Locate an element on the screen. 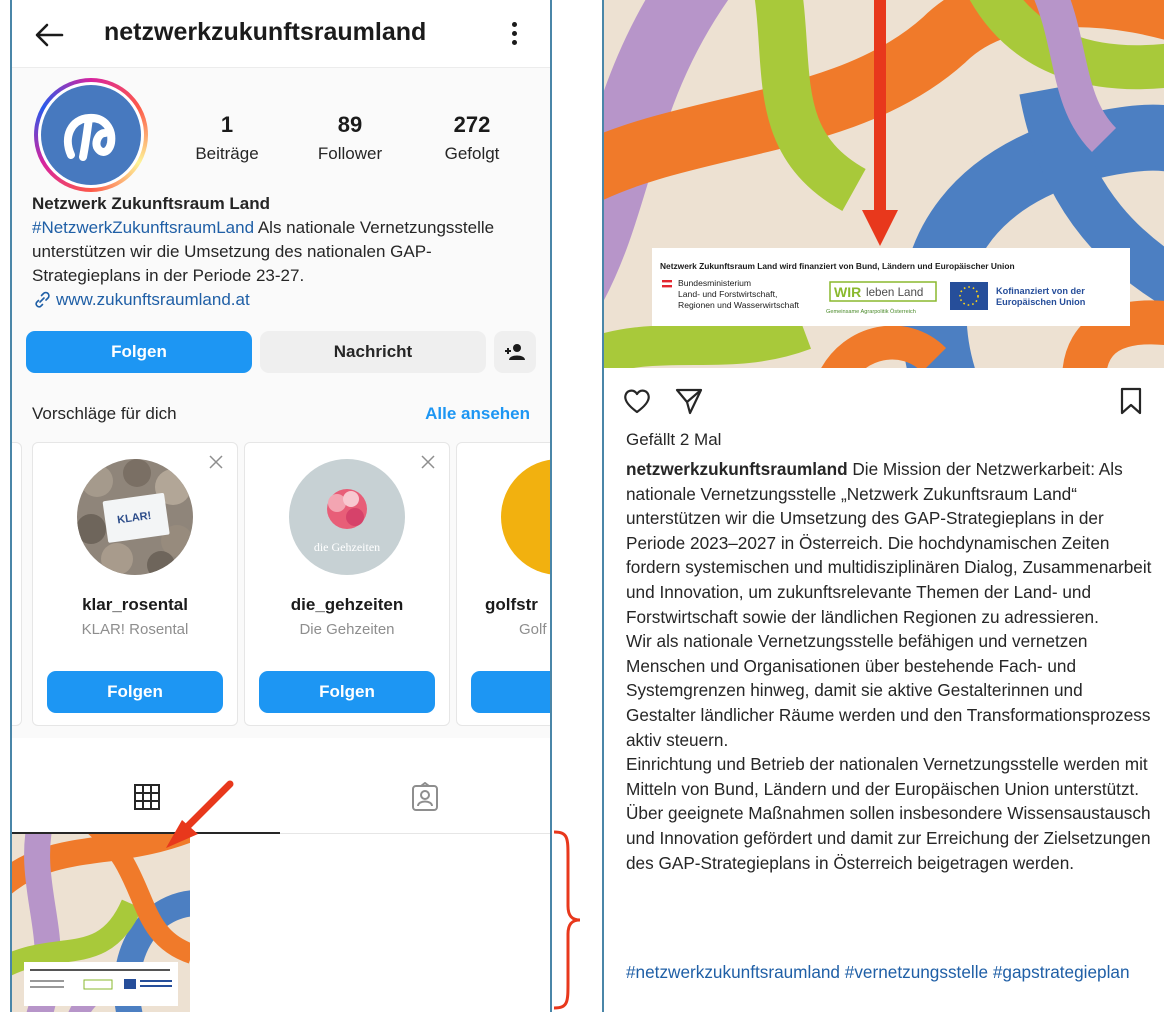  tagged-person-icon is located at coordinates (425, 796).